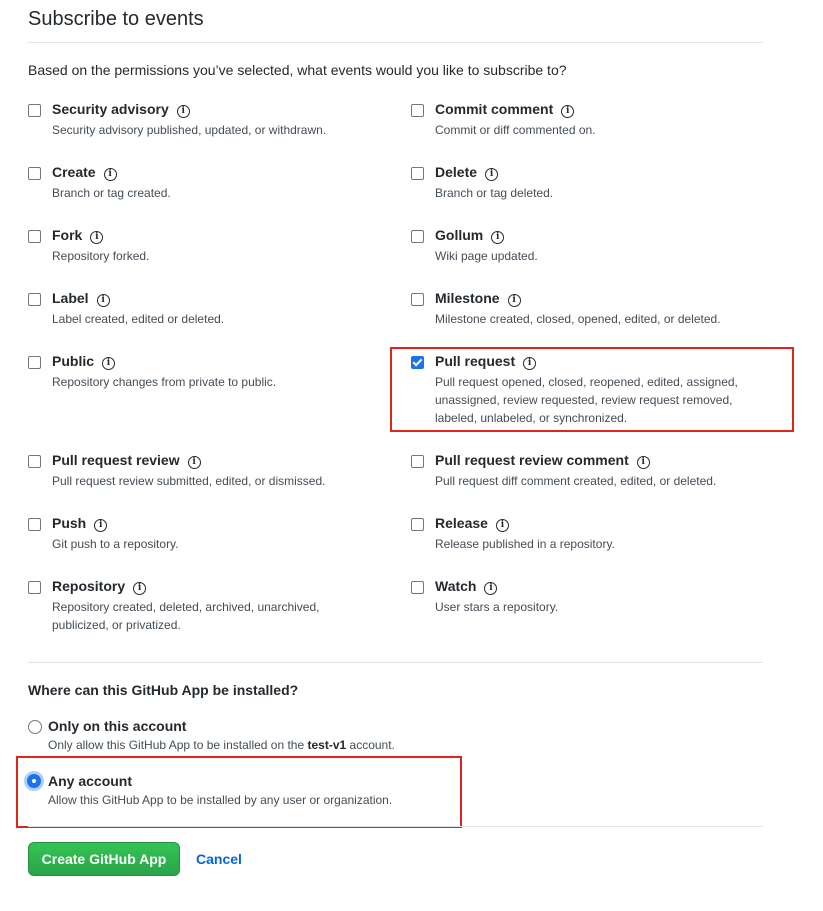 This screenshot has width=823, height=911. What do you see at coordinates (475, 361) in the screenshot?
I see `event-name: Pull request` at bounding box center [475, 361].